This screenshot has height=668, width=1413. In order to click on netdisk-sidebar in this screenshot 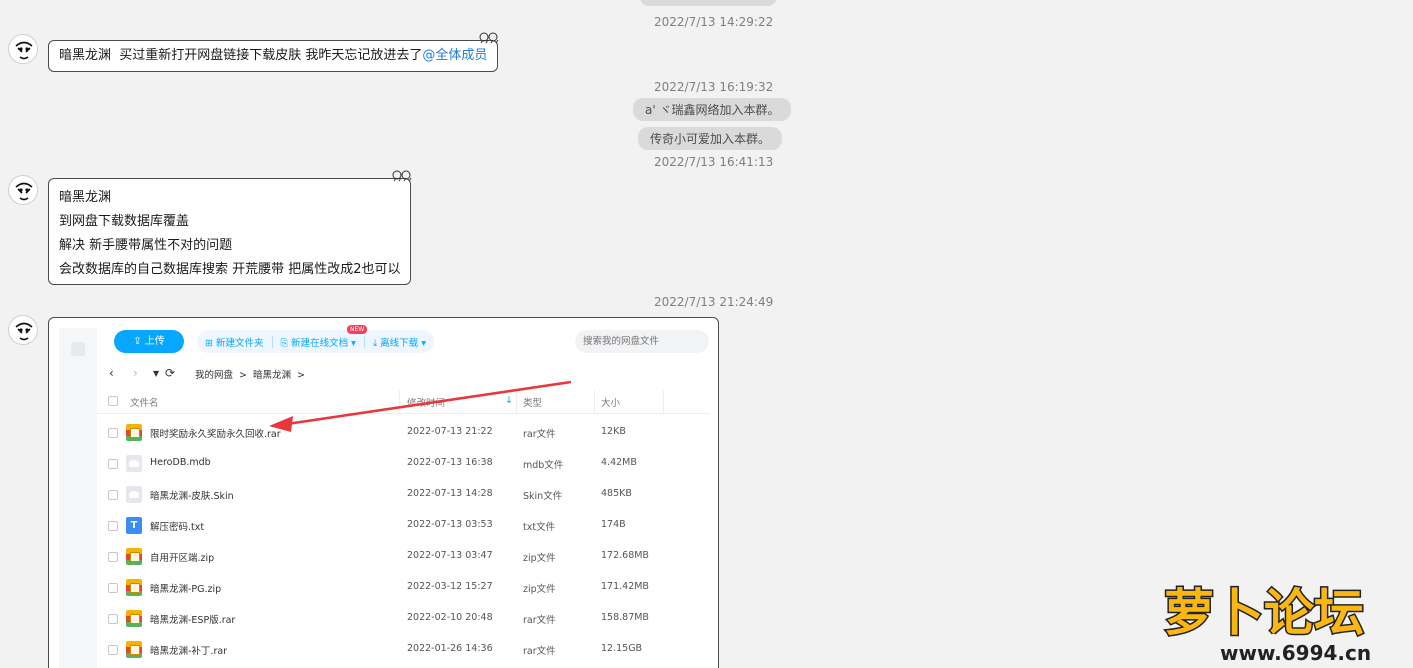, I will do `click(78, 498)`.